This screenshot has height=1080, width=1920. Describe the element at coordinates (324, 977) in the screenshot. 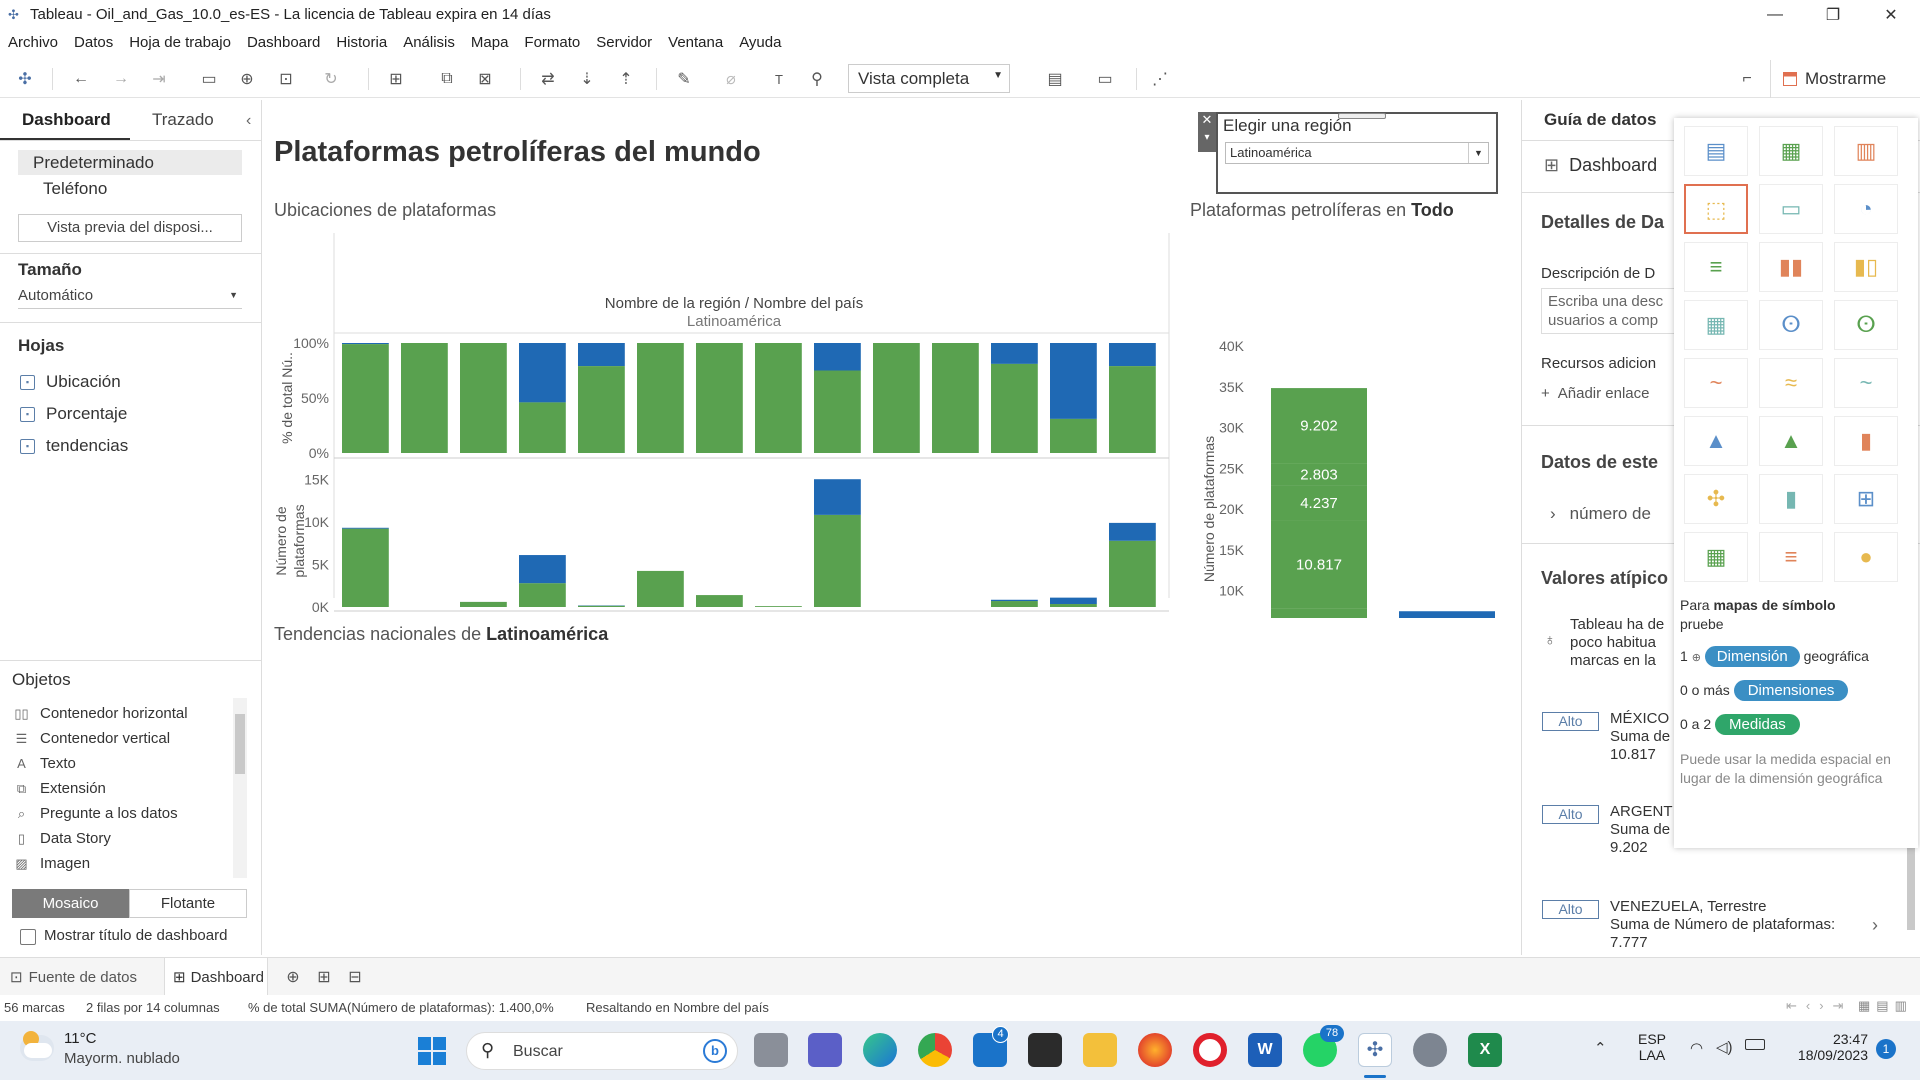

I see `new-dashboard-icon: ⊞` at that location.